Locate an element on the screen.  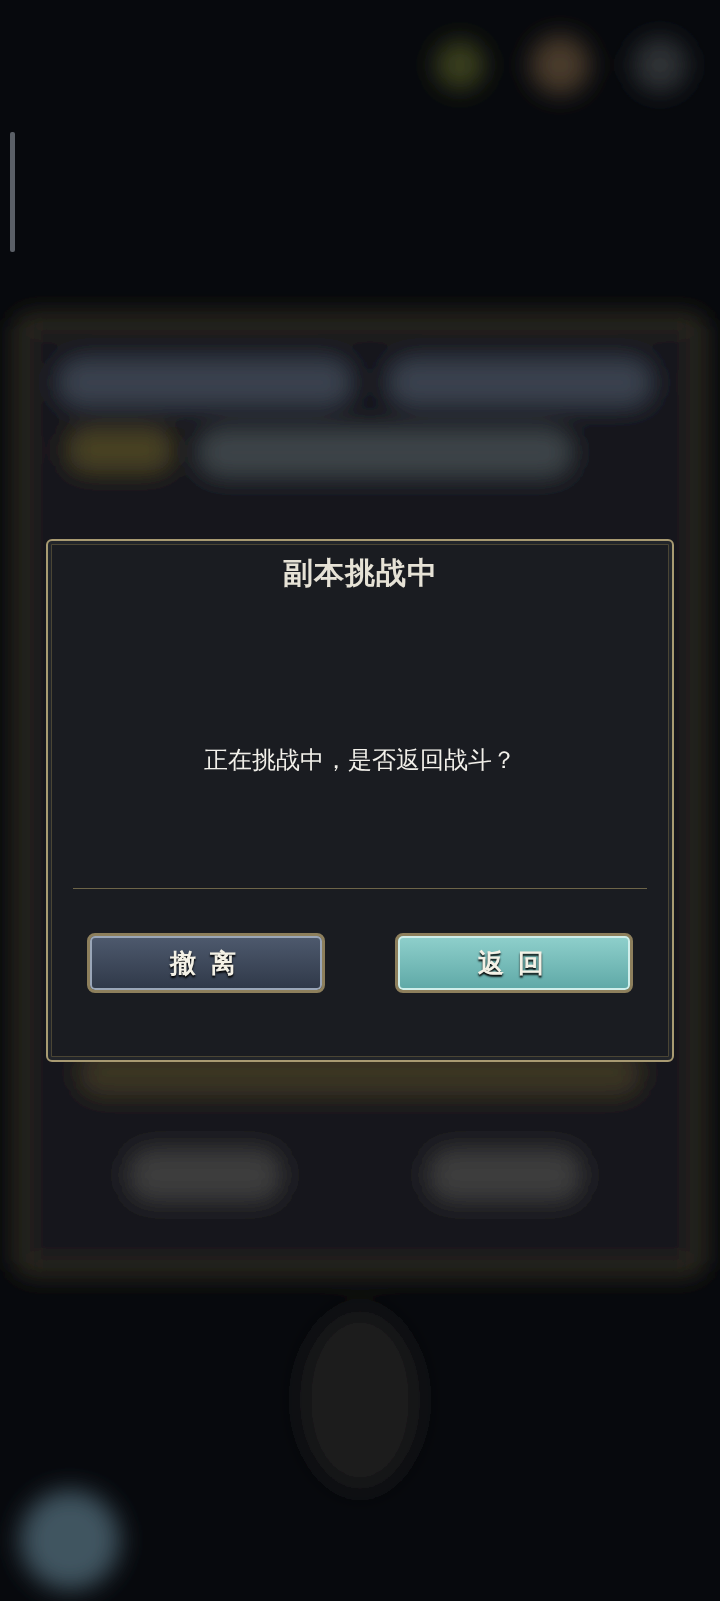
dialog-title: 副本挑战中 is located at coordinates (360, 573).